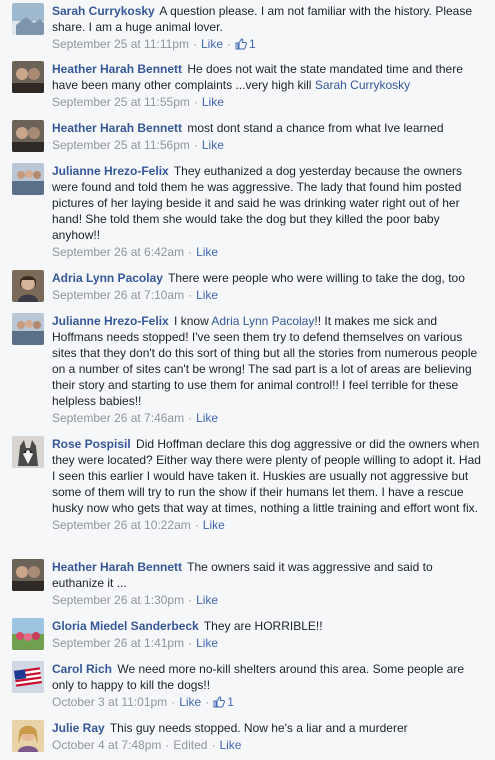 The height and width of the screenshot is (760, 495). I want to click on comment-meta: September 26 at 7:10am · Like, so click(269, 295).